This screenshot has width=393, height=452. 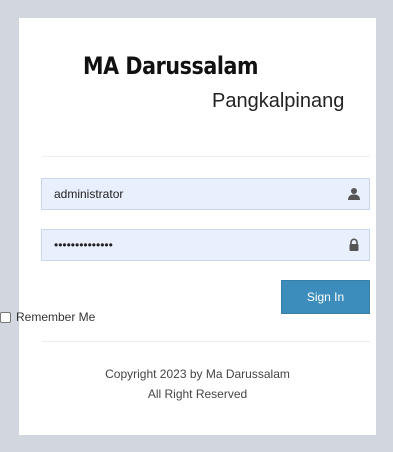 What do you see at coordinates (278, 101) in the screenshot?
I see `brand-subtitle: Pangkalpinang` at bounding box center [278, 101].